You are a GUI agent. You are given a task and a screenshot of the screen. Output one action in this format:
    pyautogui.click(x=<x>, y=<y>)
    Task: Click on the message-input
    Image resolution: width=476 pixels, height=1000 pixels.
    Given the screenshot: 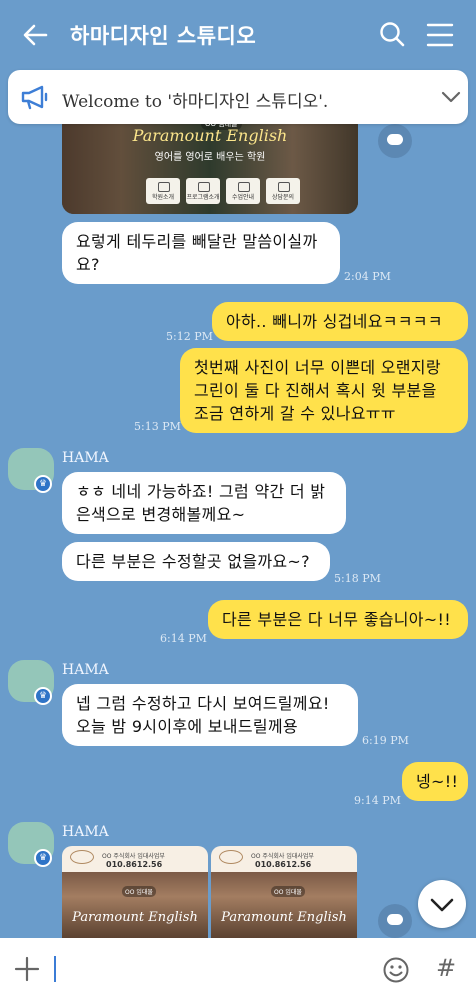 What is the action you would take?
    pyautogui.click(x=55, y=969)
    